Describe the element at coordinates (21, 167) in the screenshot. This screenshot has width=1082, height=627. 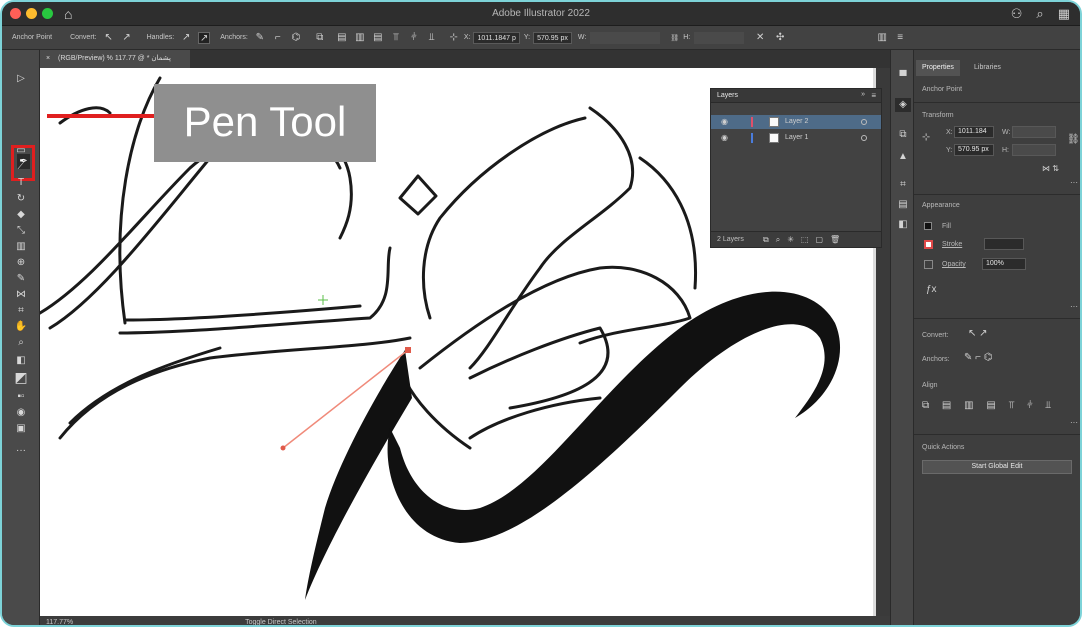
I see `paintbrush-tool-icon: ⟋` at that location.